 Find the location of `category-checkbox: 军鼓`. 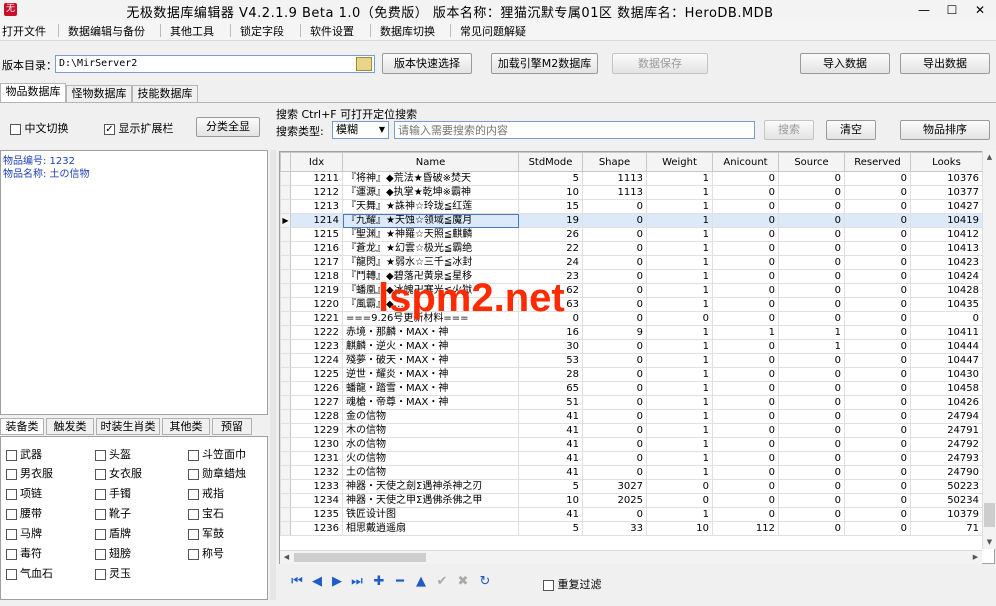

category-checkbox: 军鼓 is located at coordinates (206, 533).